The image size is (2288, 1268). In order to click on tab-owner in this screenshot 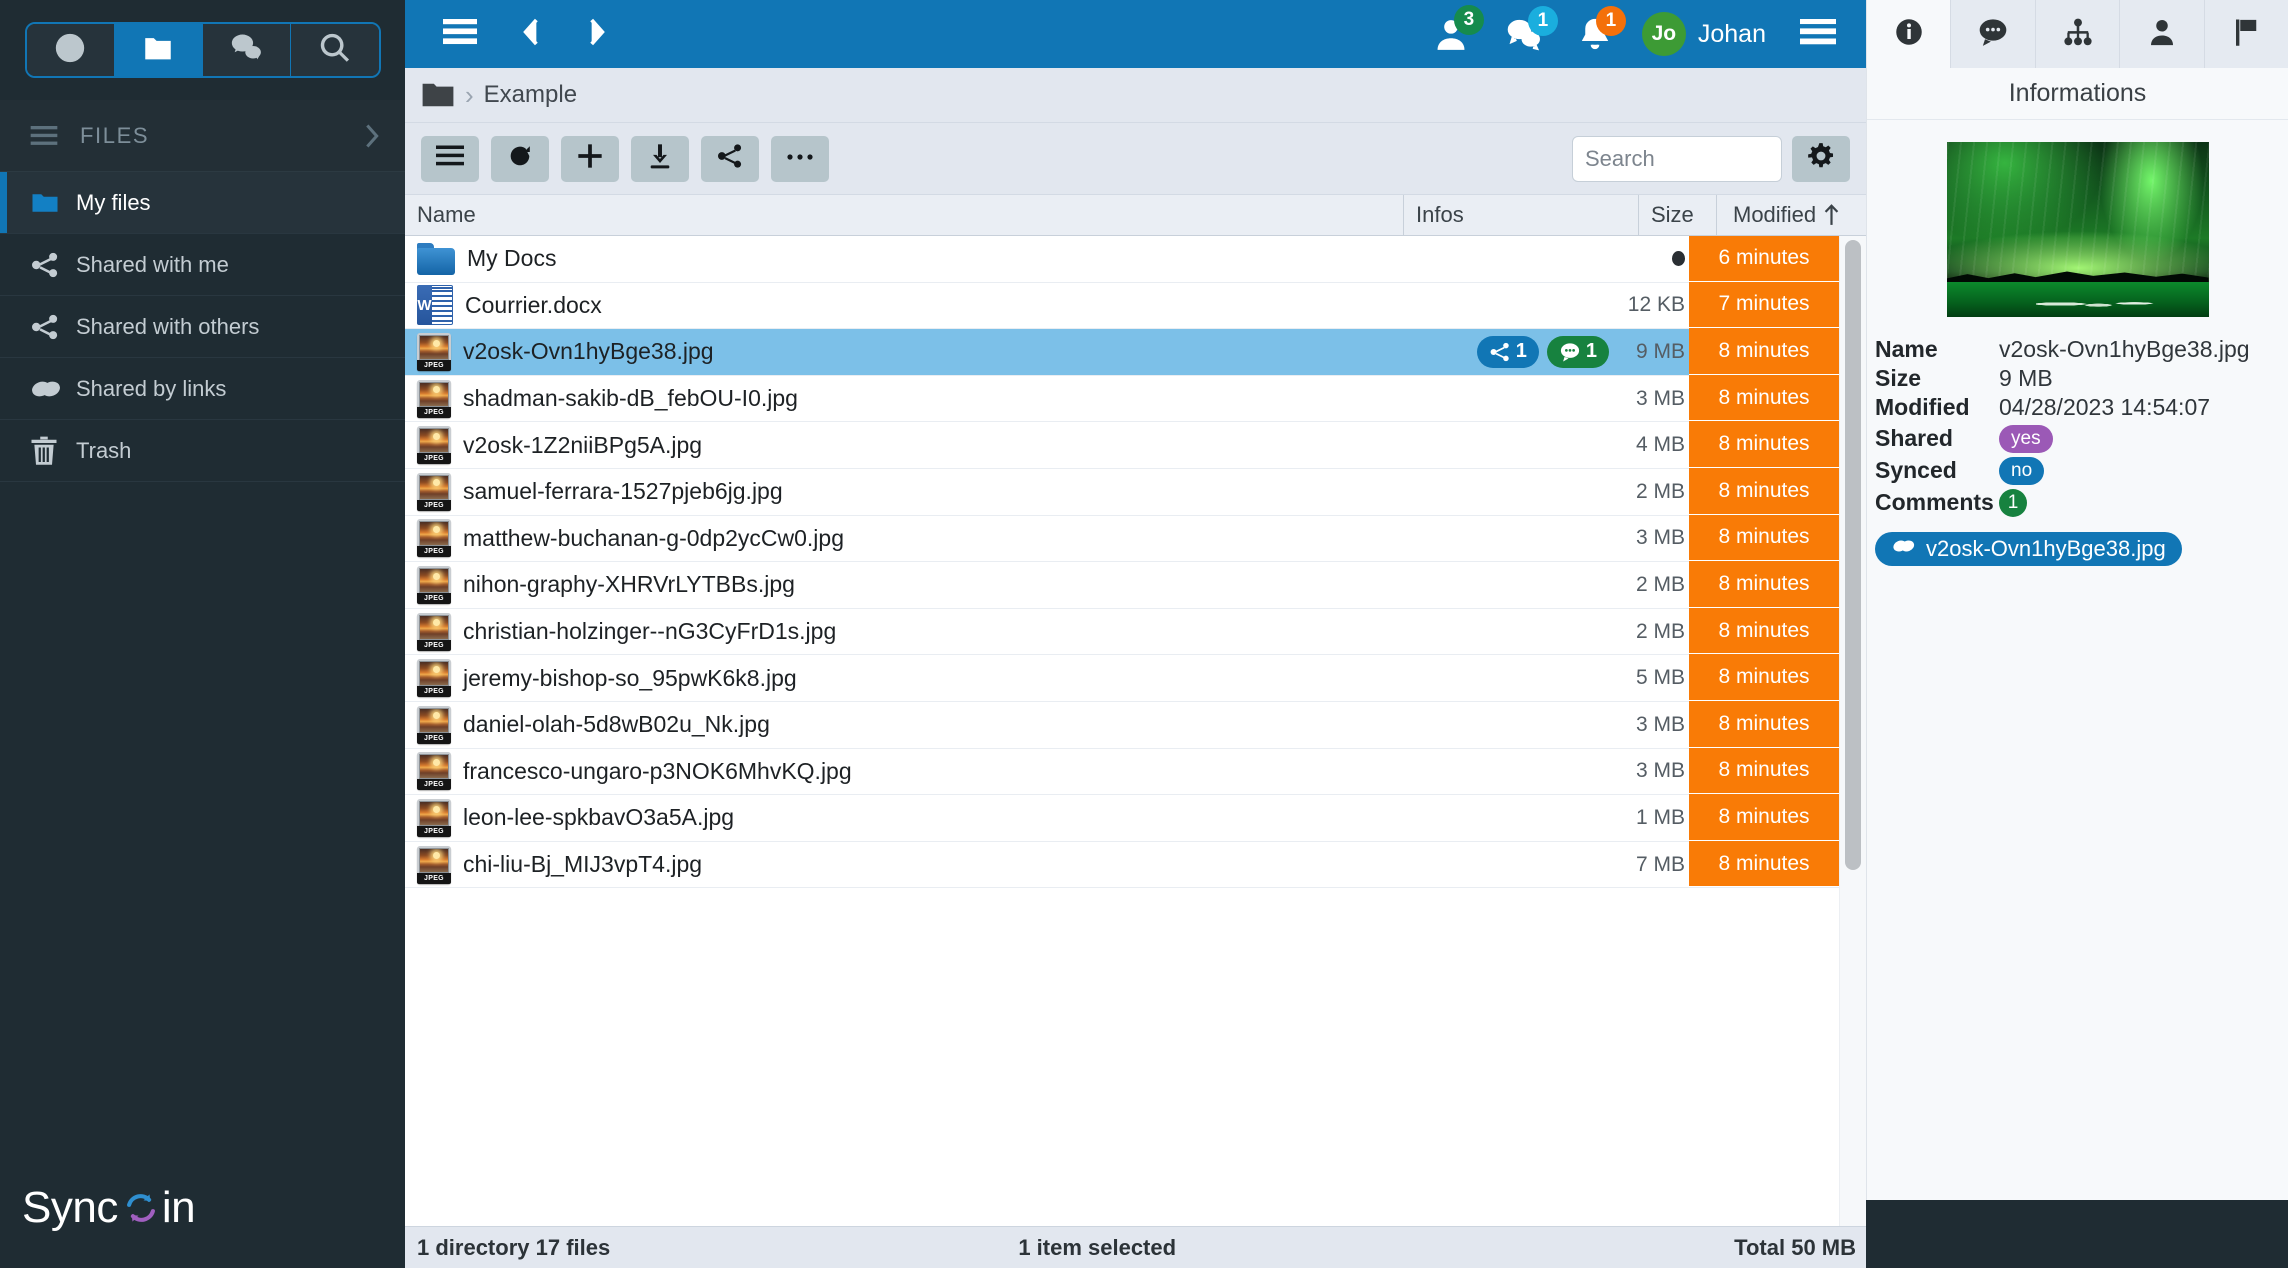, I will do `click(2161, 34)`.